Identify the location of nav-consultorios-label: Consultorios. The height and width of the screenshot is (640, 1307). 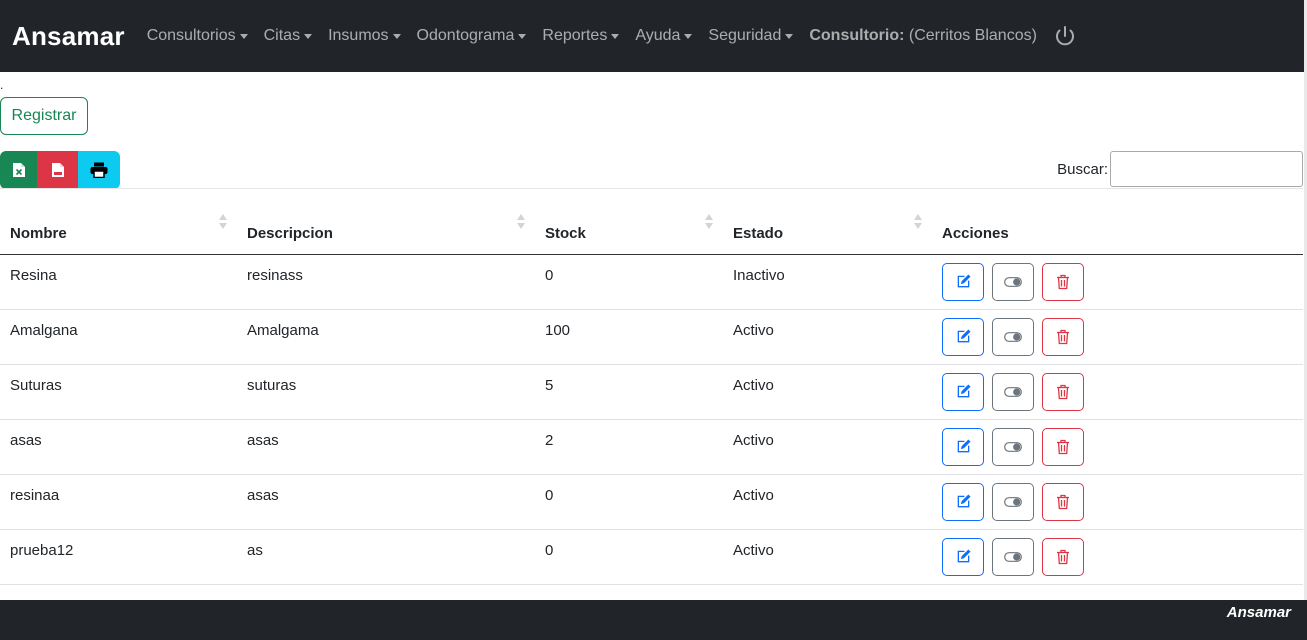
(191, 35).